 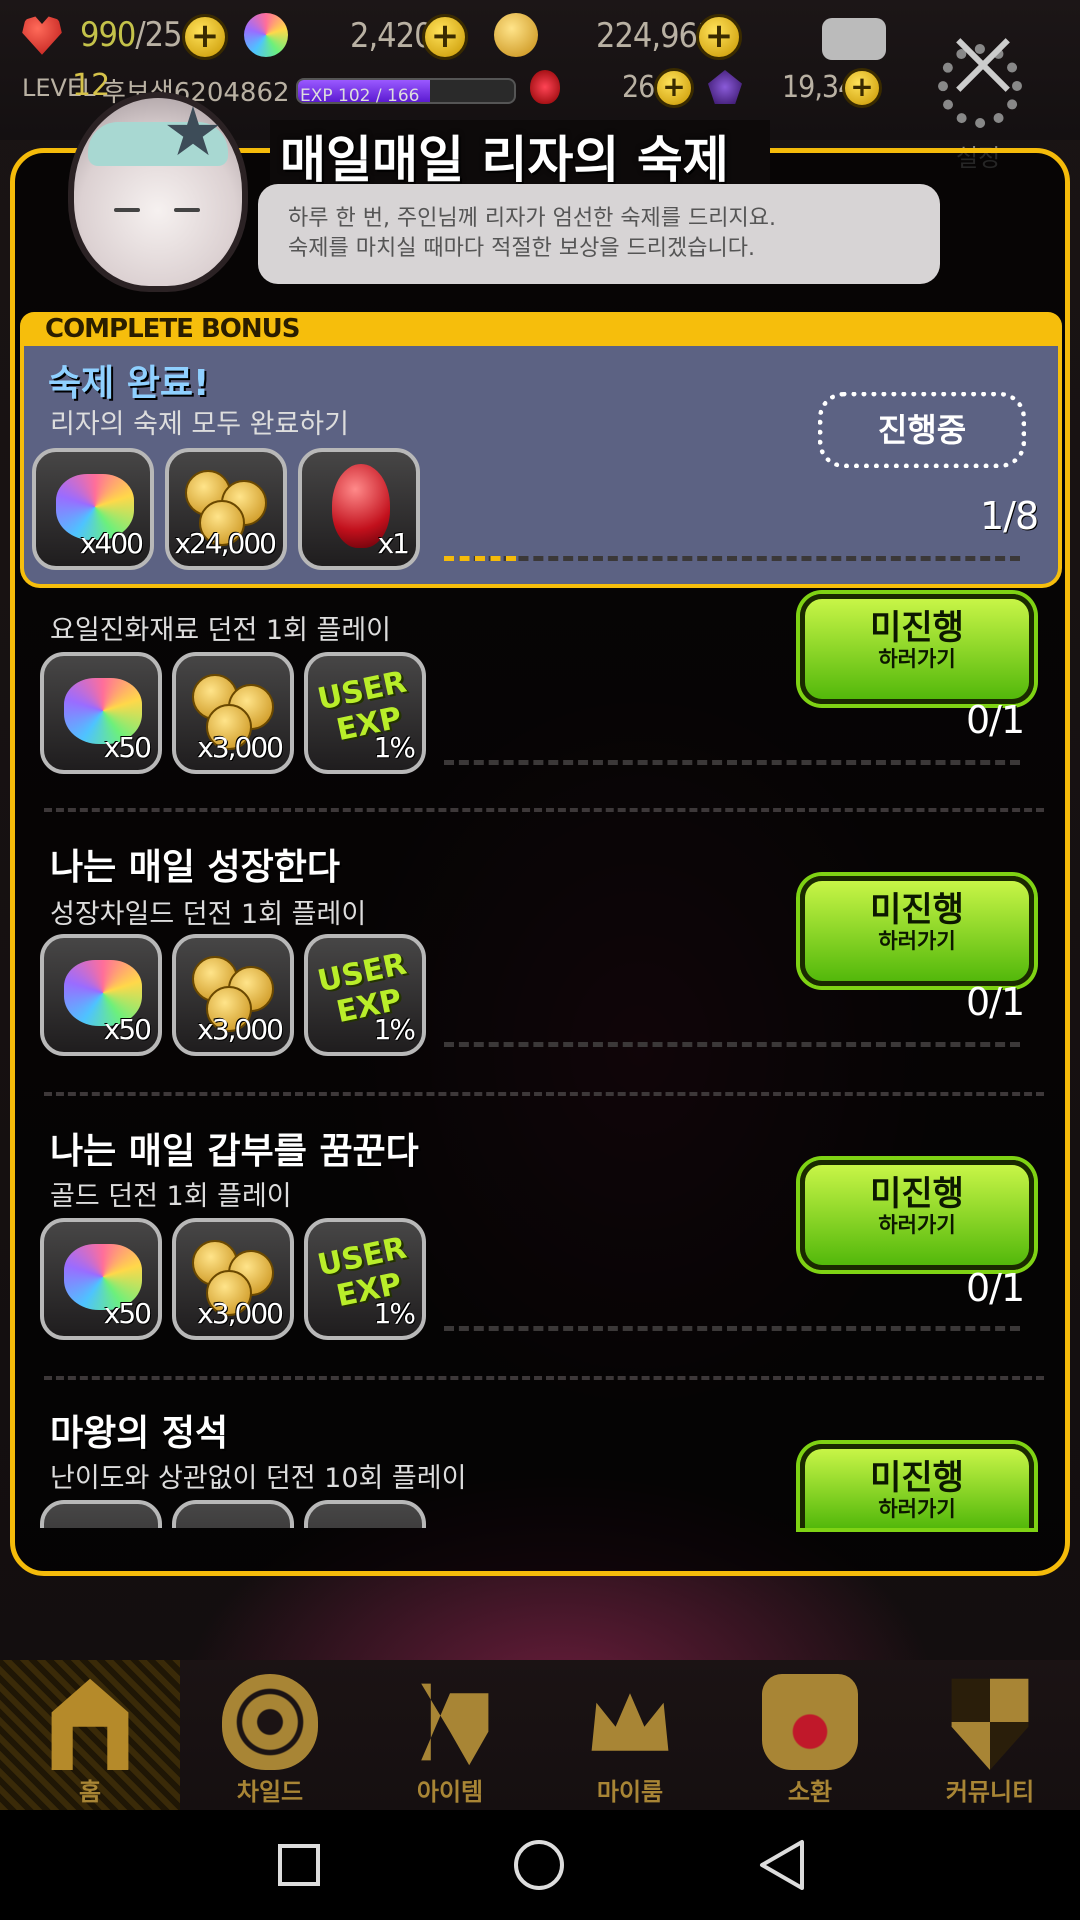 What do you see at coordinates (234, 1151) in the screenshot?
I see `quest-title: 나는 매일 갑부를 꿈꾼다` at bounding box center [234, 1151].